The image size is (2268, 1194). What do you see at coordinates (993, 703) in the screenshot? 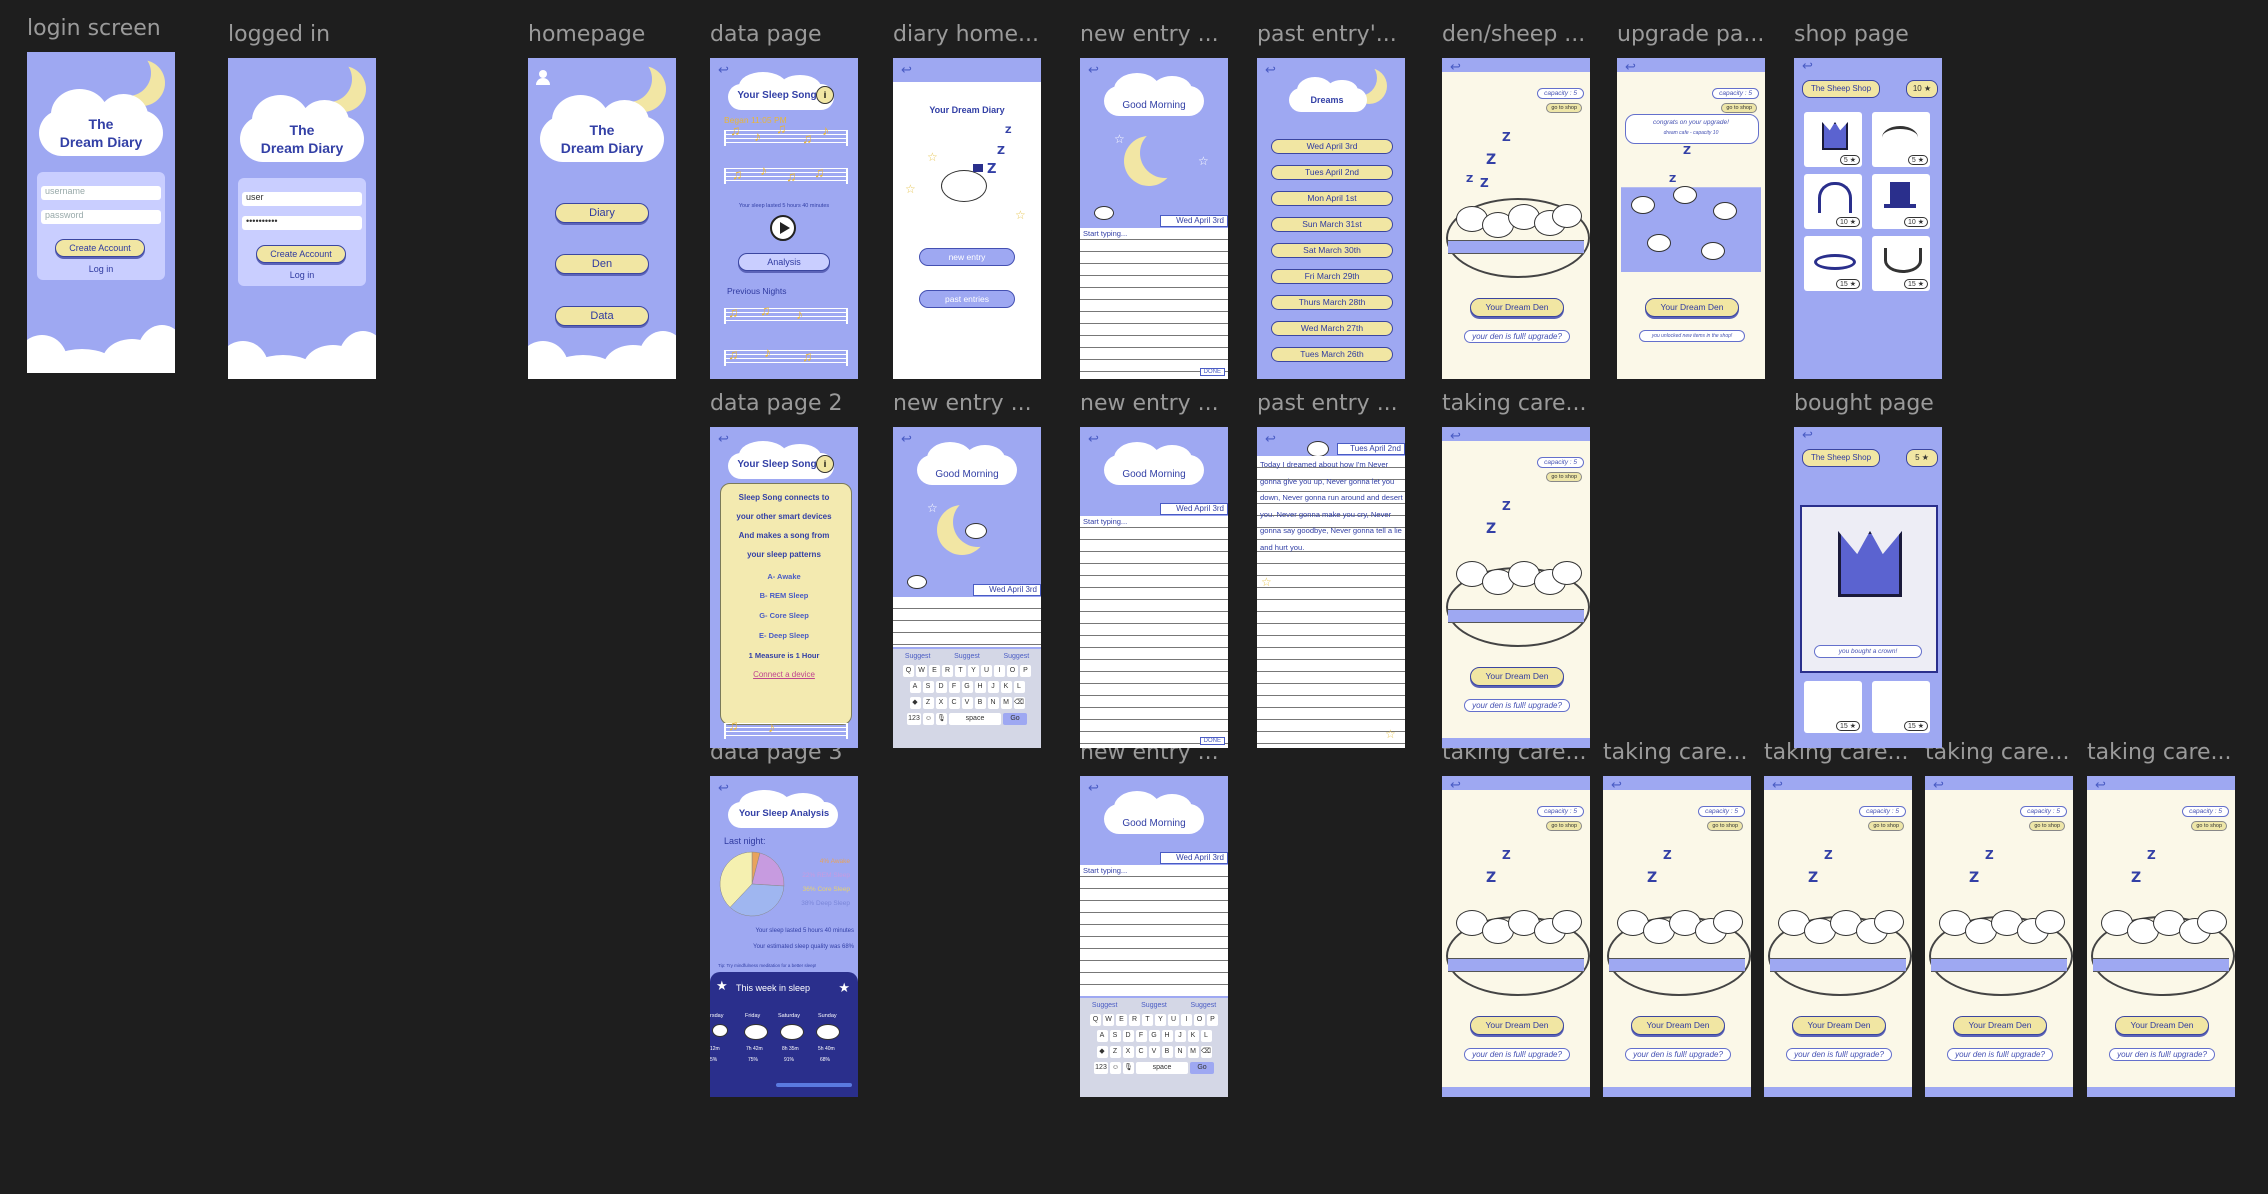
I see `key: N` at bounding box center [993, 703].